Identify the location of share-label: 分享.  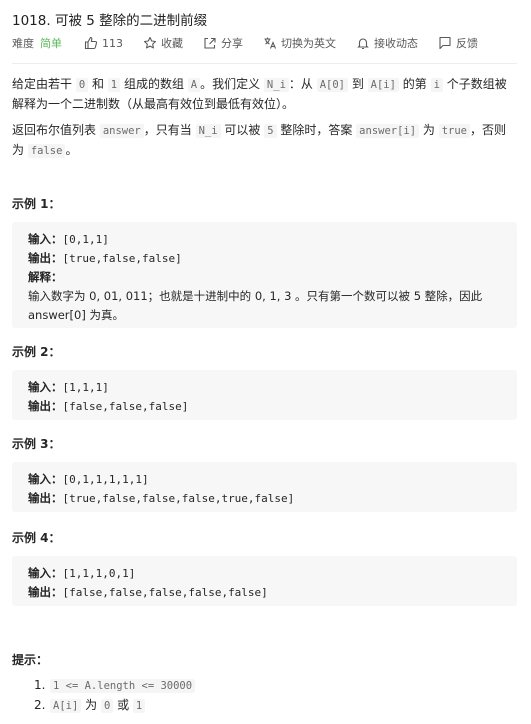
(232, 43).